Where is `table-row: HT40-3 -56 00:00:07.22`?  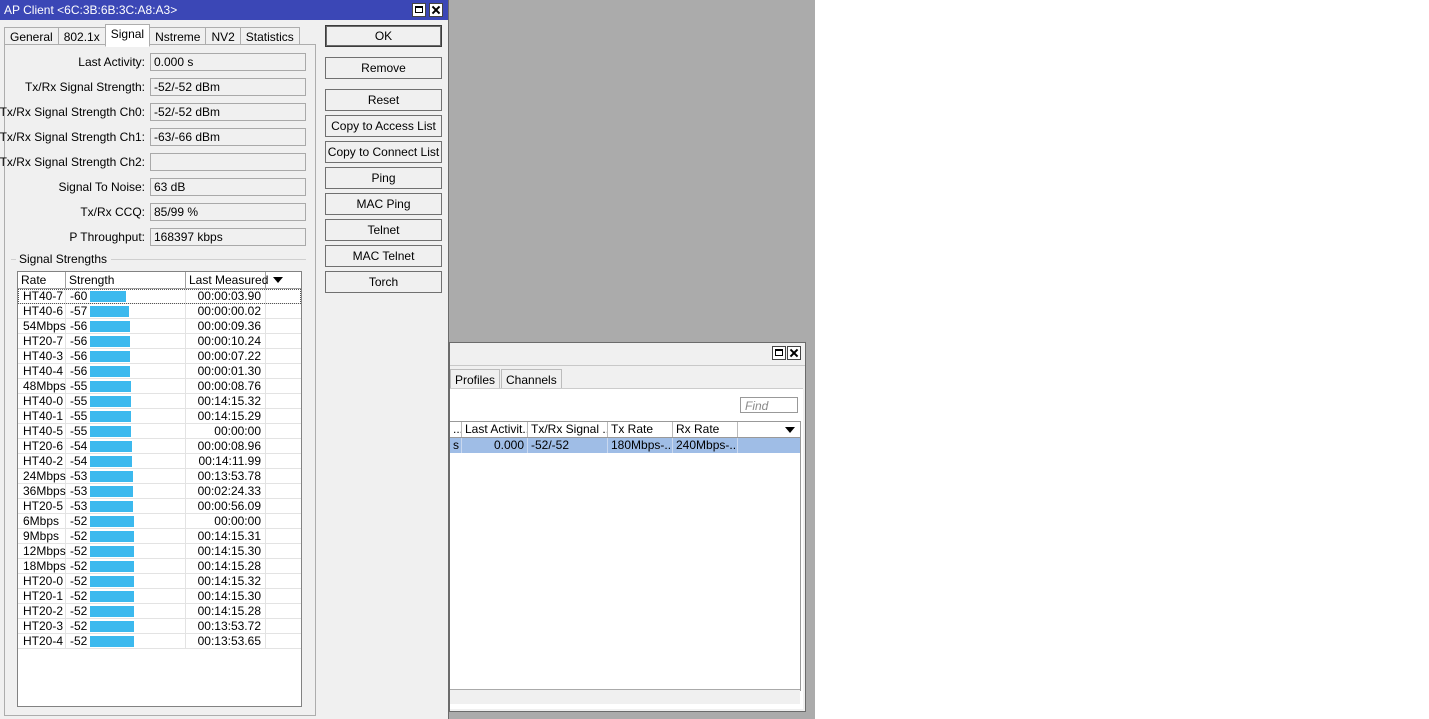 table-row: HT40-3 -56 00:00:07.22 is located at coordinates (159, 356).